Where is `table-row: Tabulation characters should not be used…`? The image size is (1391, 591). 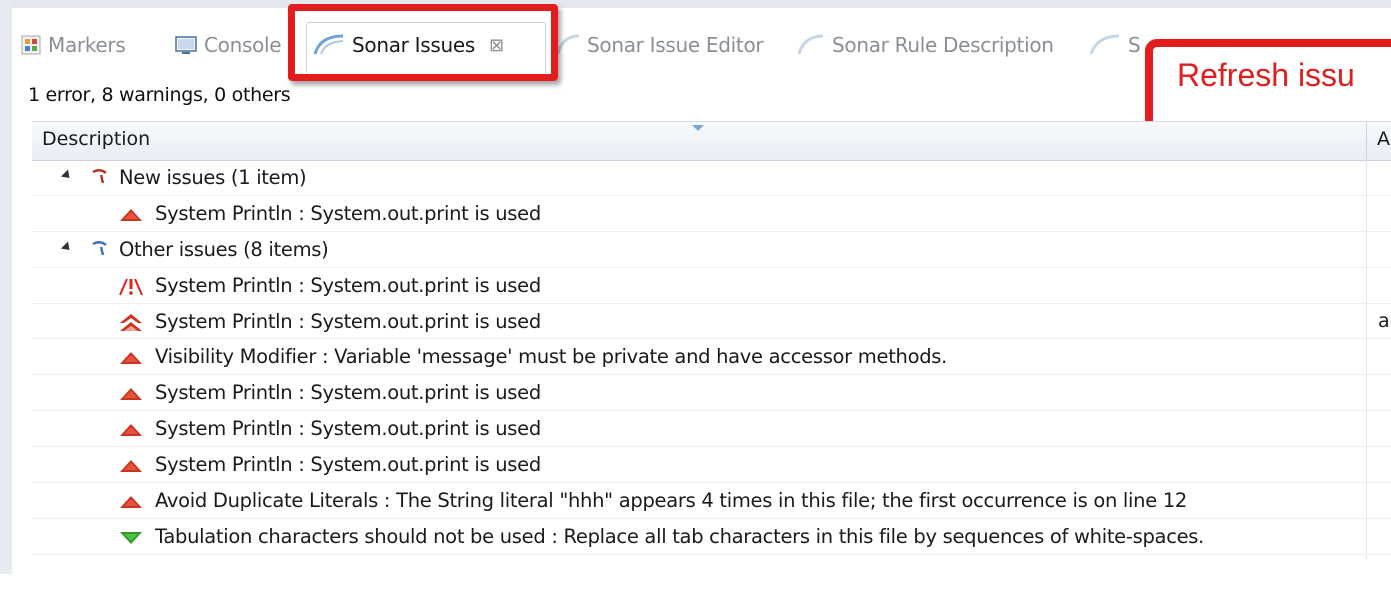
table-row: Tabulation characters should not be used… is located at coordinates (711, 537).